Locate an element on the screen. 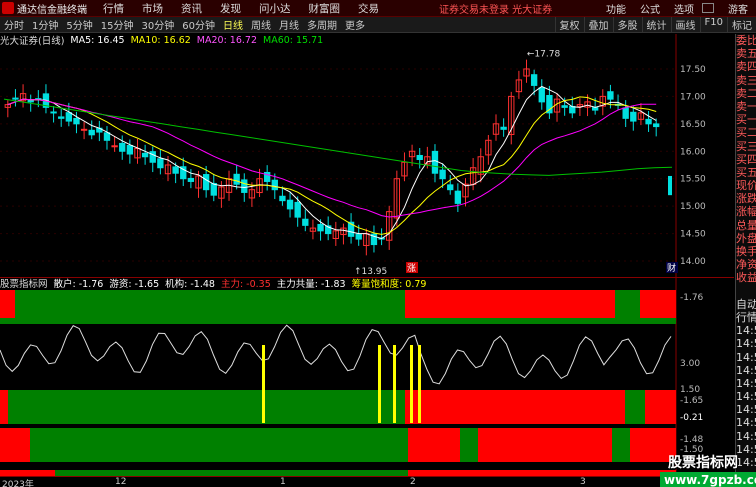 The width and height of the screenshot is (756, 487). ma10-value: MA10: 16.62 is located at coordinates (160, 40).